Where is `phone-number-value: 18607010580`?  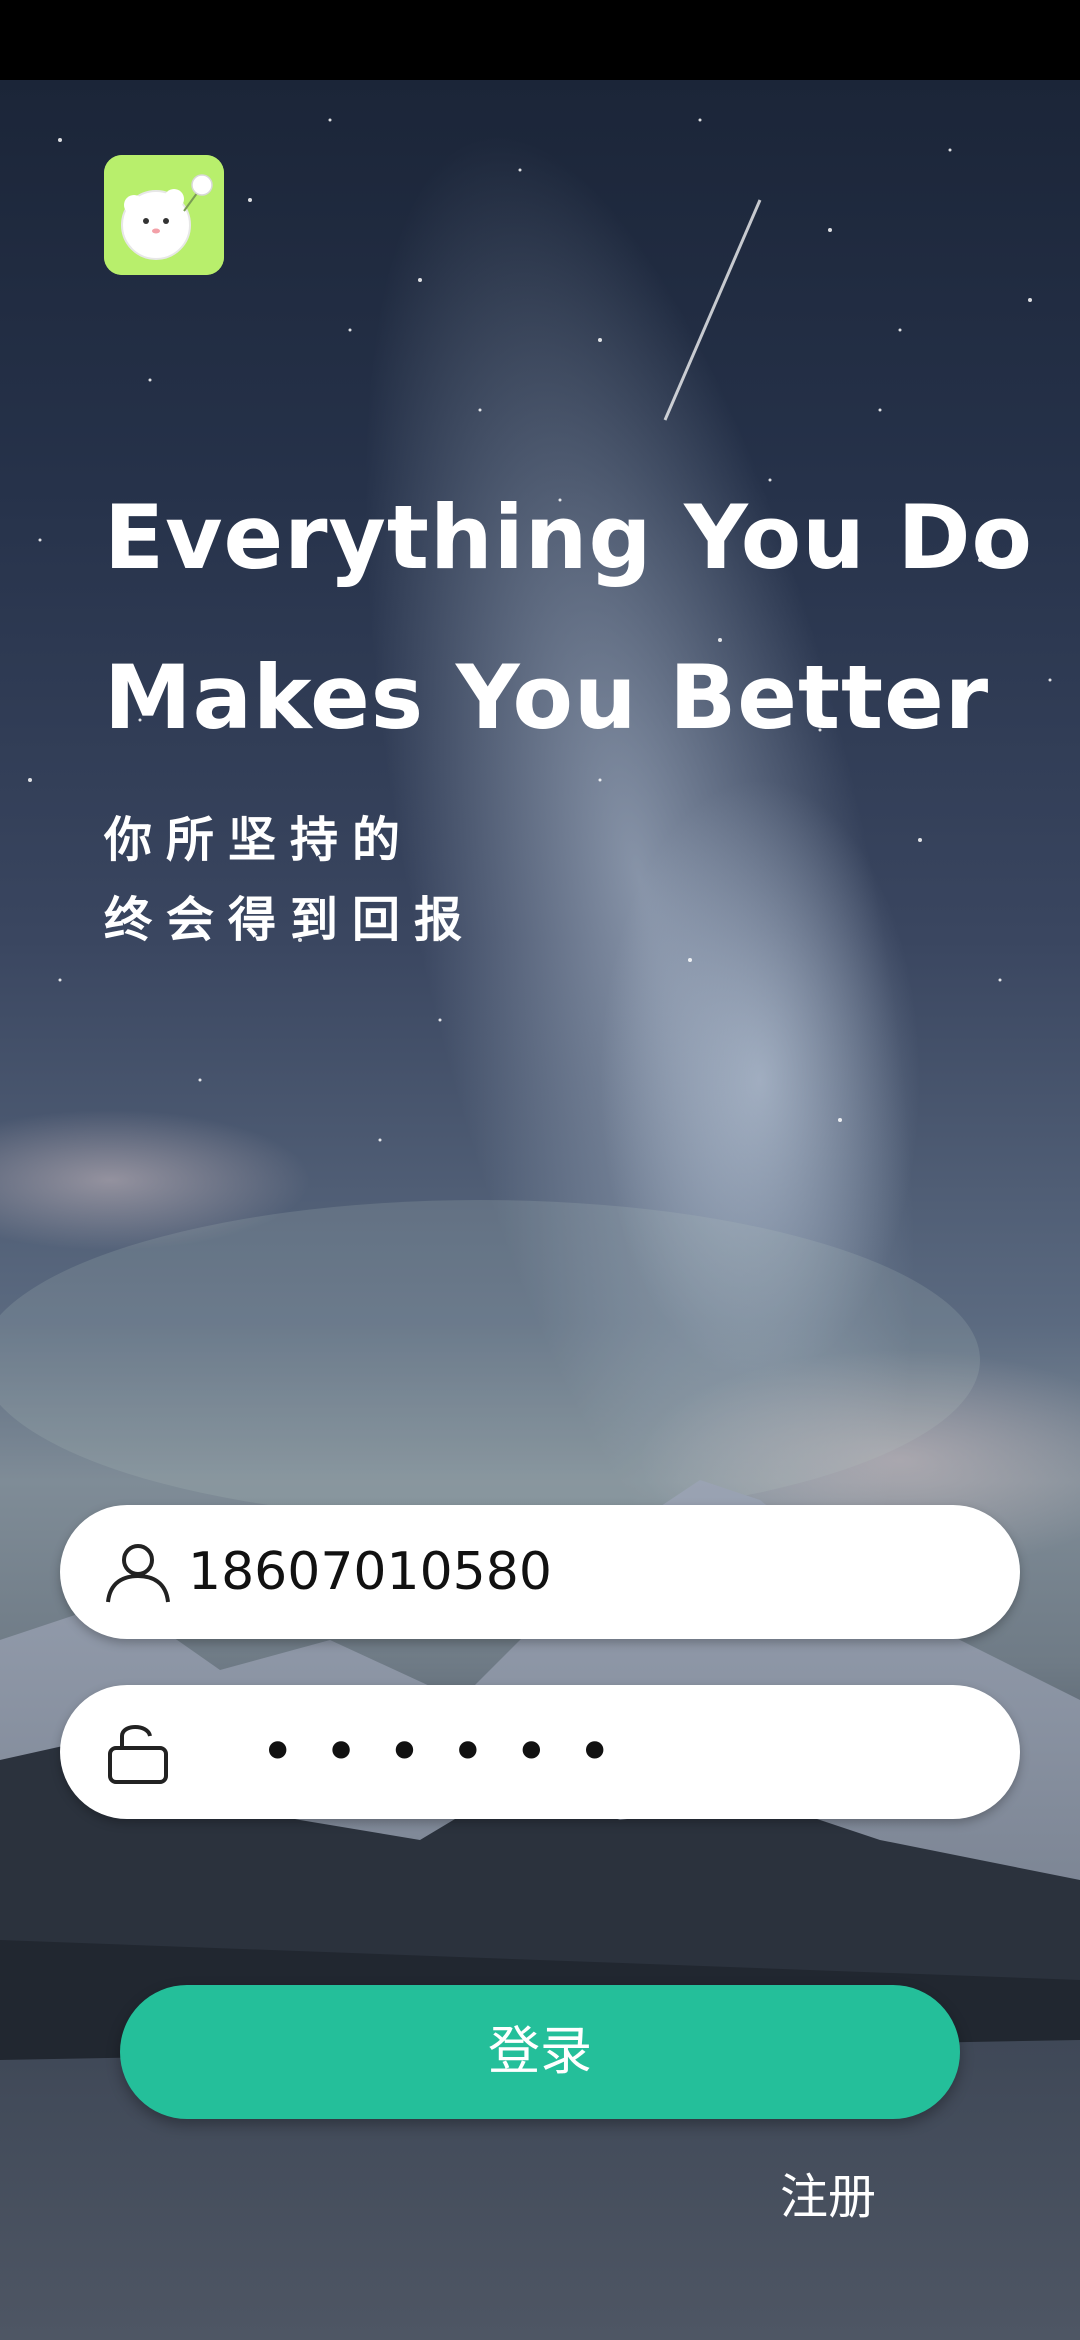
phone-number-value: 18607010580 is located at coordinates (370, 1572).